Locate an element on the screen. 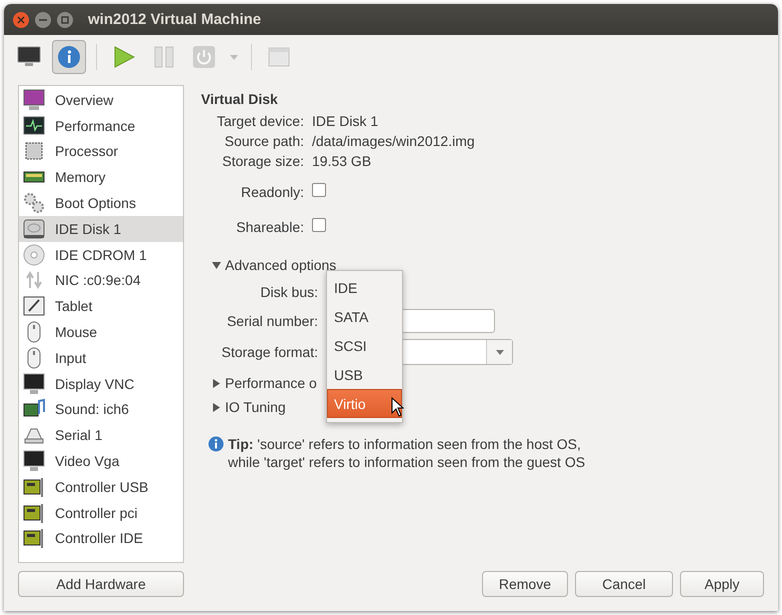 The width and height of the screenshot is (782, 615). field-label: Shareable: is located at coordinates (269, 226).